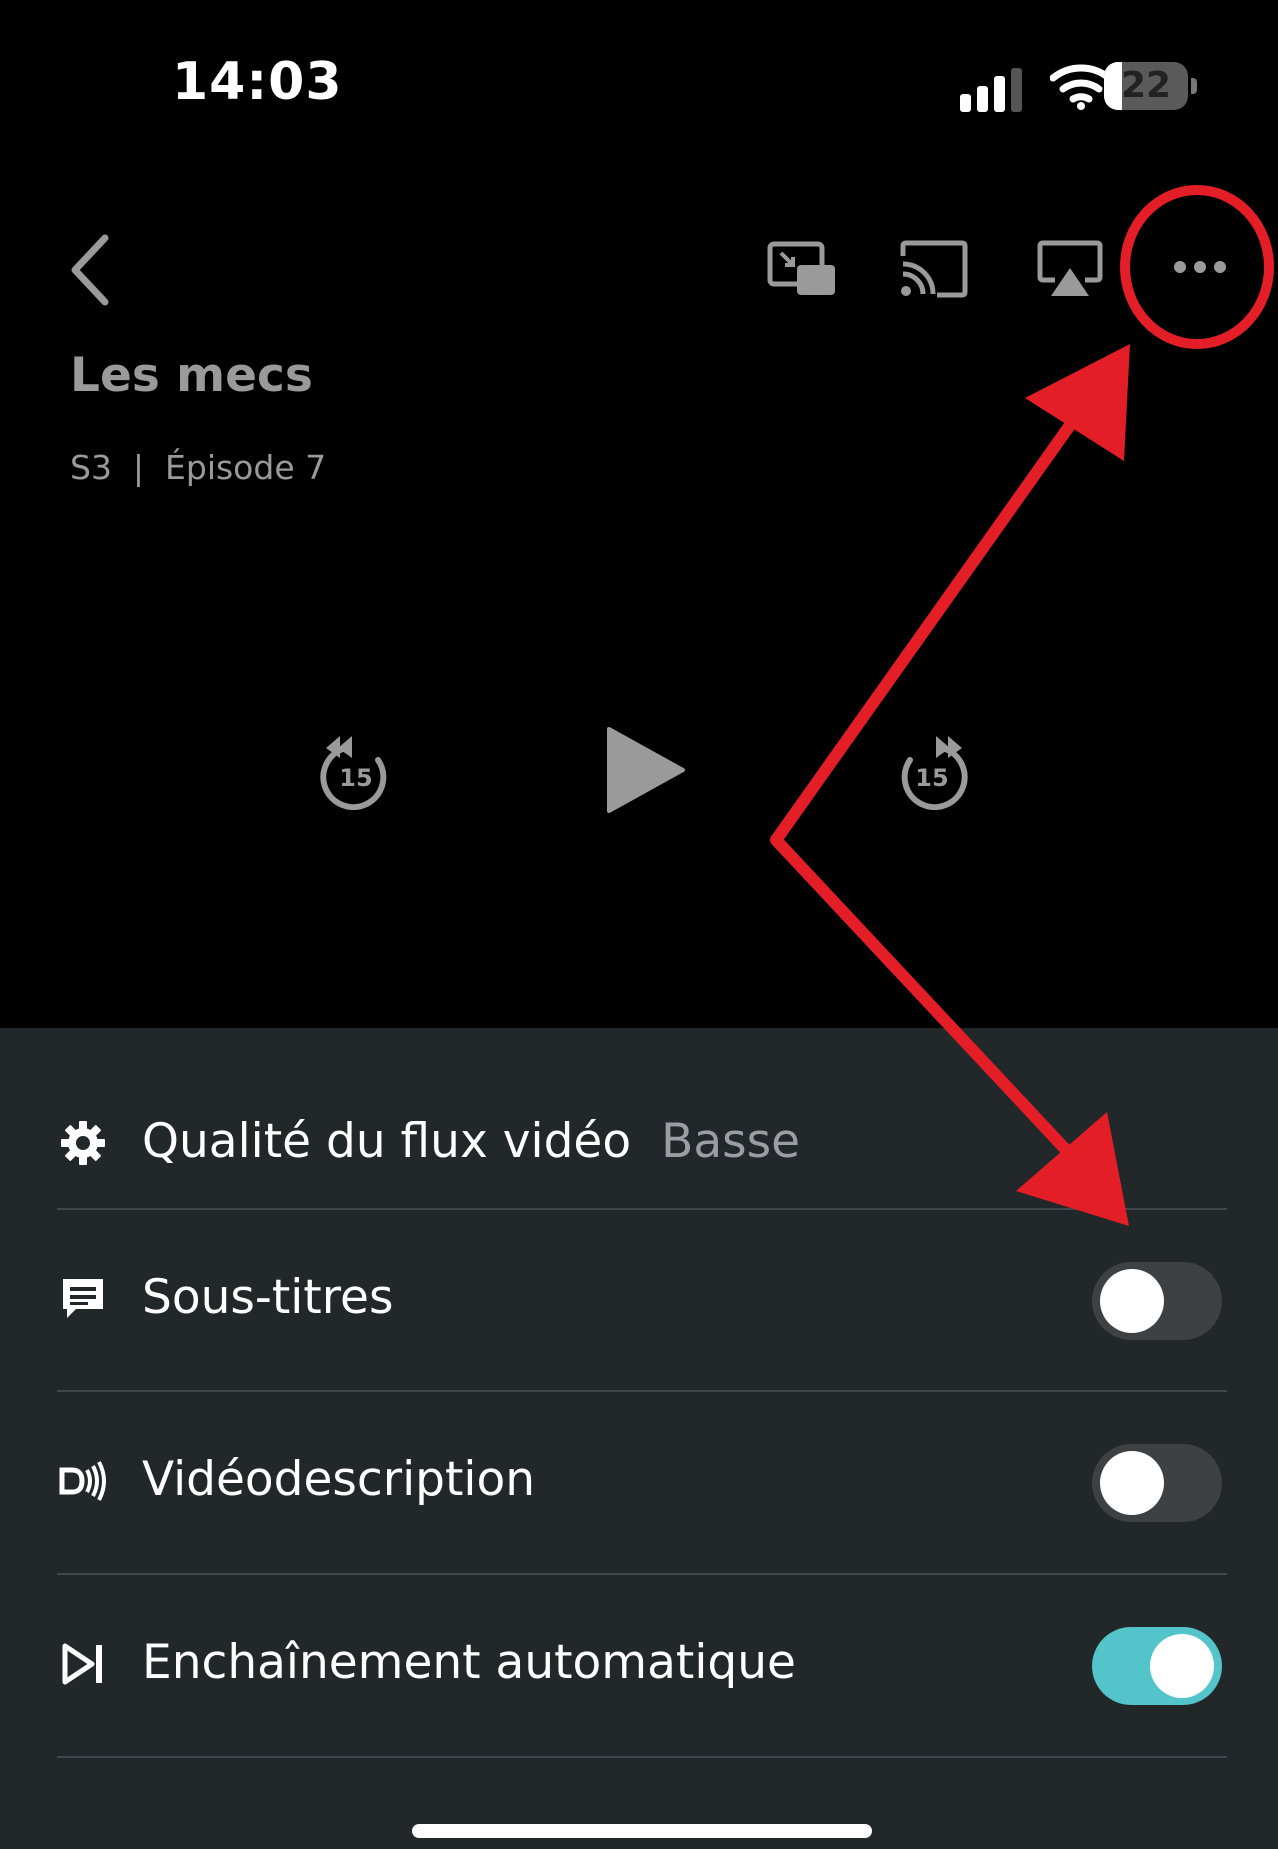  I want to click on forward-seconds: 15, so click(931, 778).